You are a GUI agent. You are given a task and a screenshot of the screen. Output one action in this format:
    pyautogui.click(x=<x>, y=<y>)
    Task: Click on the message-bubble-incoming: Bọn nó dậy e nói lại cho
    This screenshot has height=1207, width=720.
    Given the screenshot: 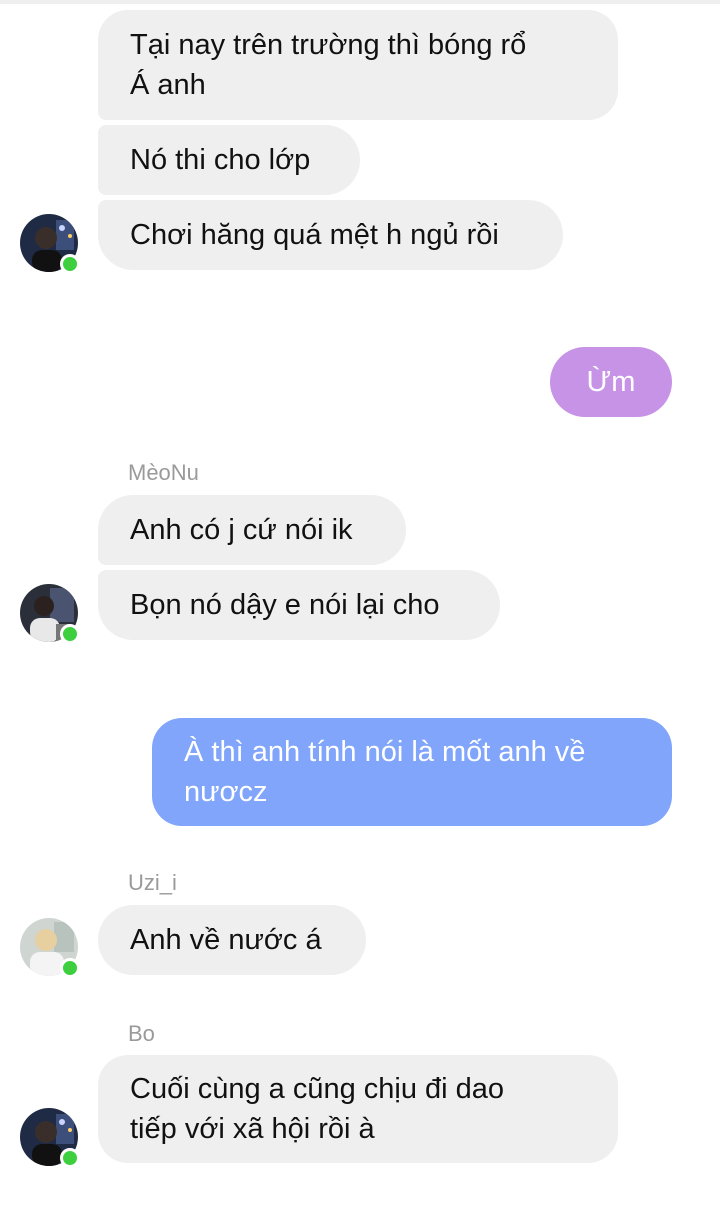 What is the action you would take?
    pyautogui.click(x=299, y=605)
    